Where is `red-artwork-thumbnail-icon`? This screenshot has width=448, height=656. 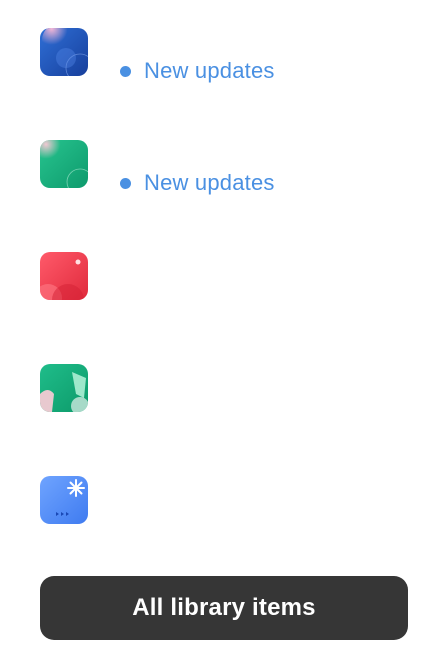 red-artwork-thumbnail-icon is located at coordinates (64, 276).